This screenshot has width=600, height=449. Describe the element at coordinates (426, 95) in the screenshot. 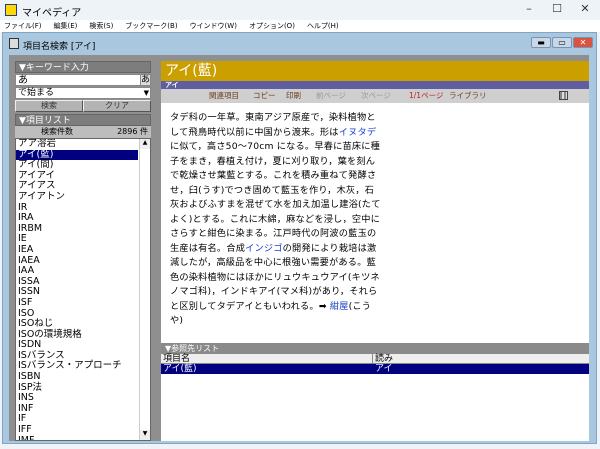

I see `page-indicator: 1/1ページ` at that location.